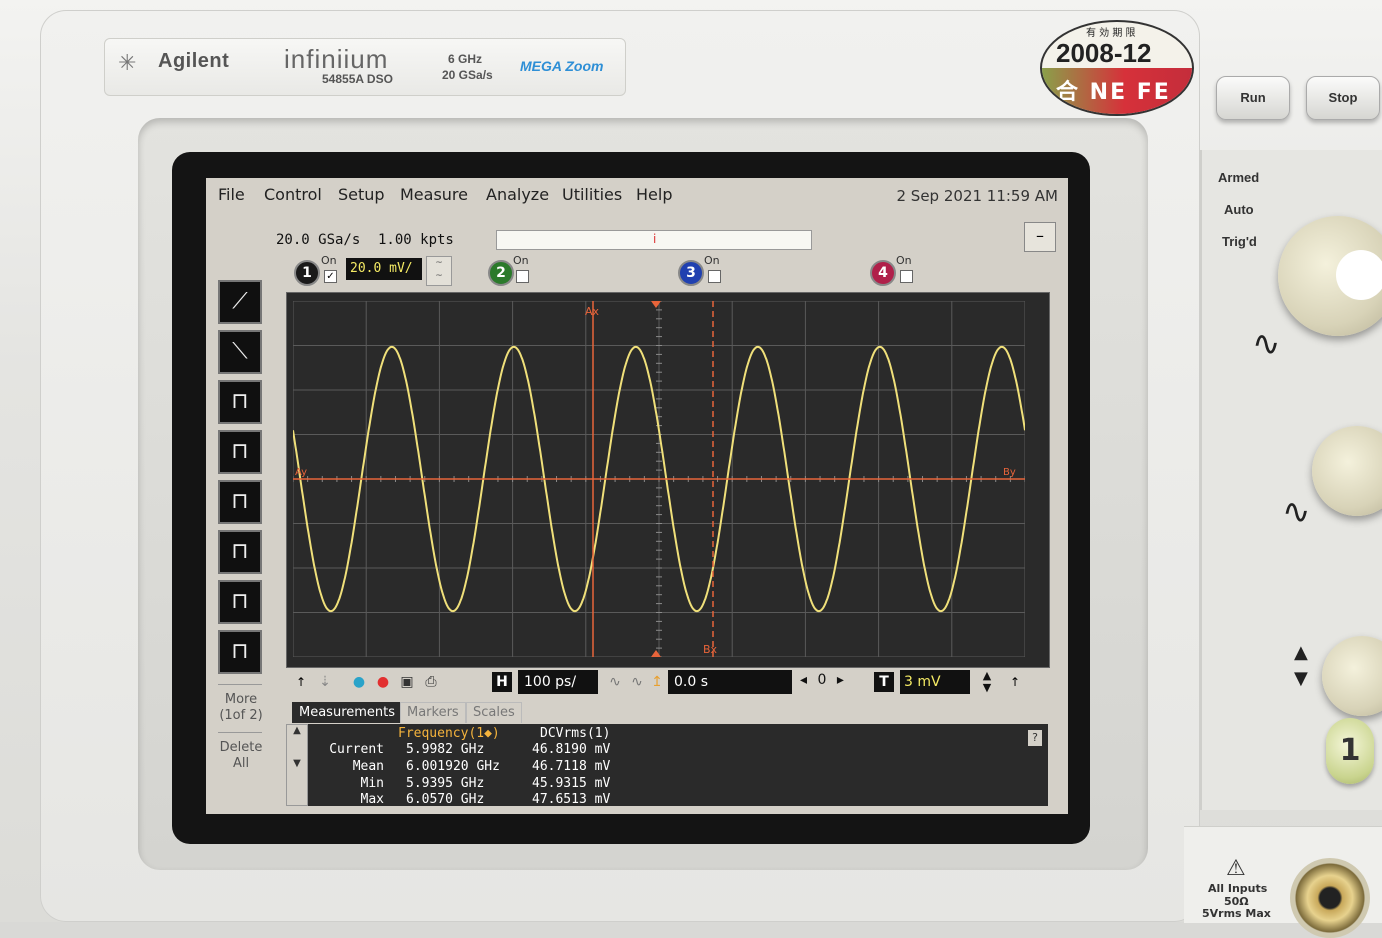 The height and width of the screenshot is (938, 1382). What do you see at coordinates (637, 682) in the screenshot?
I see `horizontal-mode-icon: ∿` at bounding box center [637, 682].